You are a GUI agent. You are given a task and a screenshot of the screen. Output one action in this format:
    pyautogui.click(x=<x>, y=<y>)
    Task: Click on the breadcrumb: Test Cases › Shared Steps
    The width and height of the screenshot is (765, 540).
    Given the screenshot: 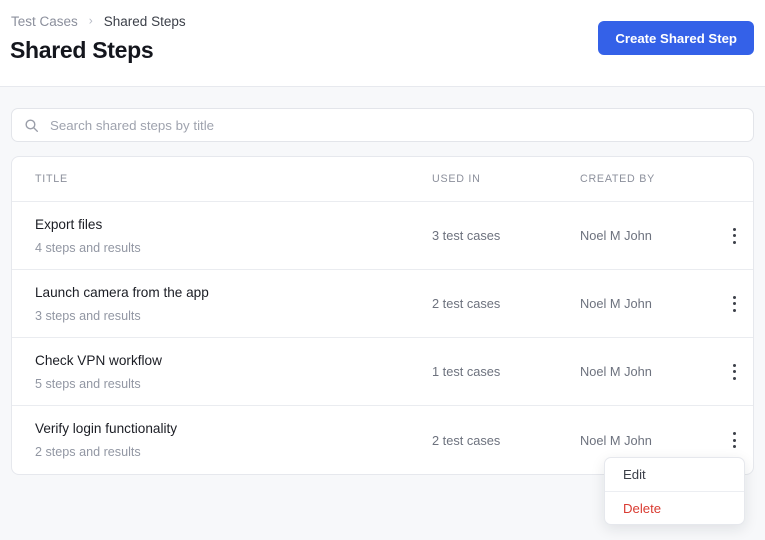 What is the action you would take?
    pyautogui.click(x=98, y=21)
    